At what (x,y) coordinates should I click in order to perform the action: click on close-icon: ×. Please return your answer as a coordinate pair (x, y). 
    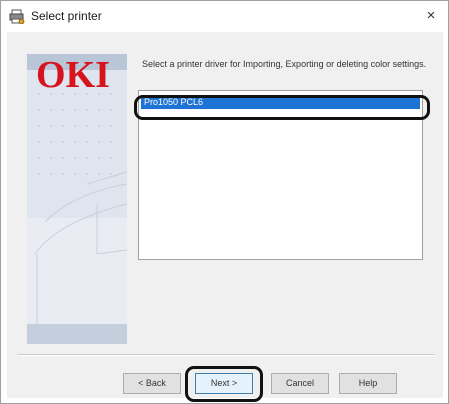
    Looking at the image, I should click on (431, 16).